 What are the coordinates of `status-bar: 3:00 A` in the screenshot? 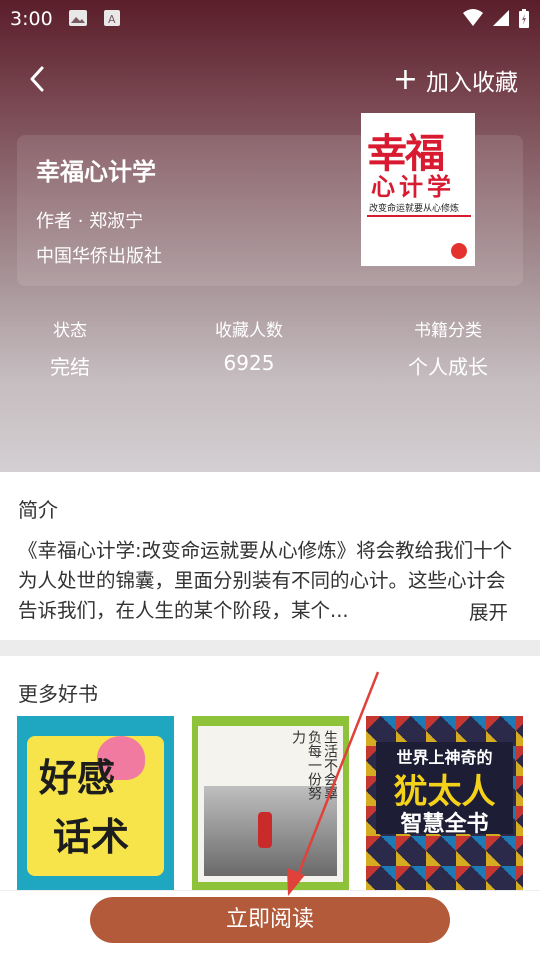 It's located at (270, 19).